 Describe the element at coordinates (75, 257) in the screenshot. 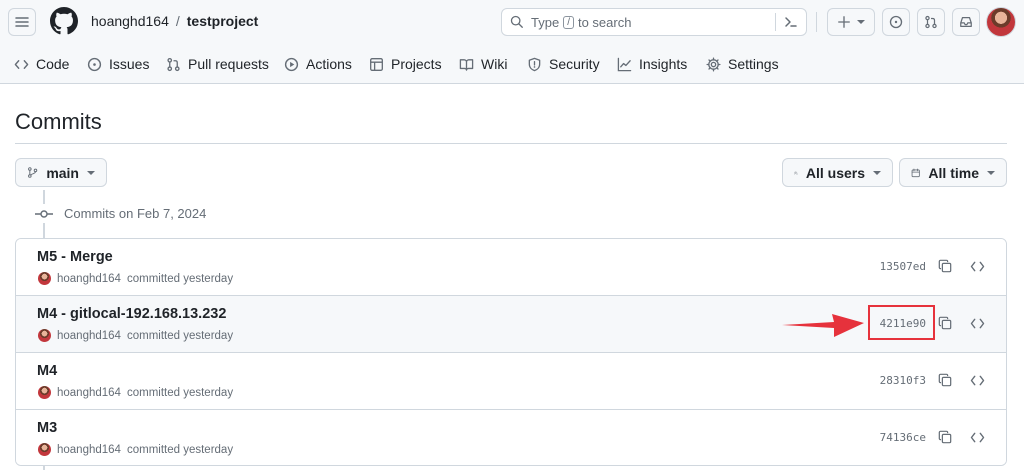

I see `commit-title-link: M5 - Merge` at that location.